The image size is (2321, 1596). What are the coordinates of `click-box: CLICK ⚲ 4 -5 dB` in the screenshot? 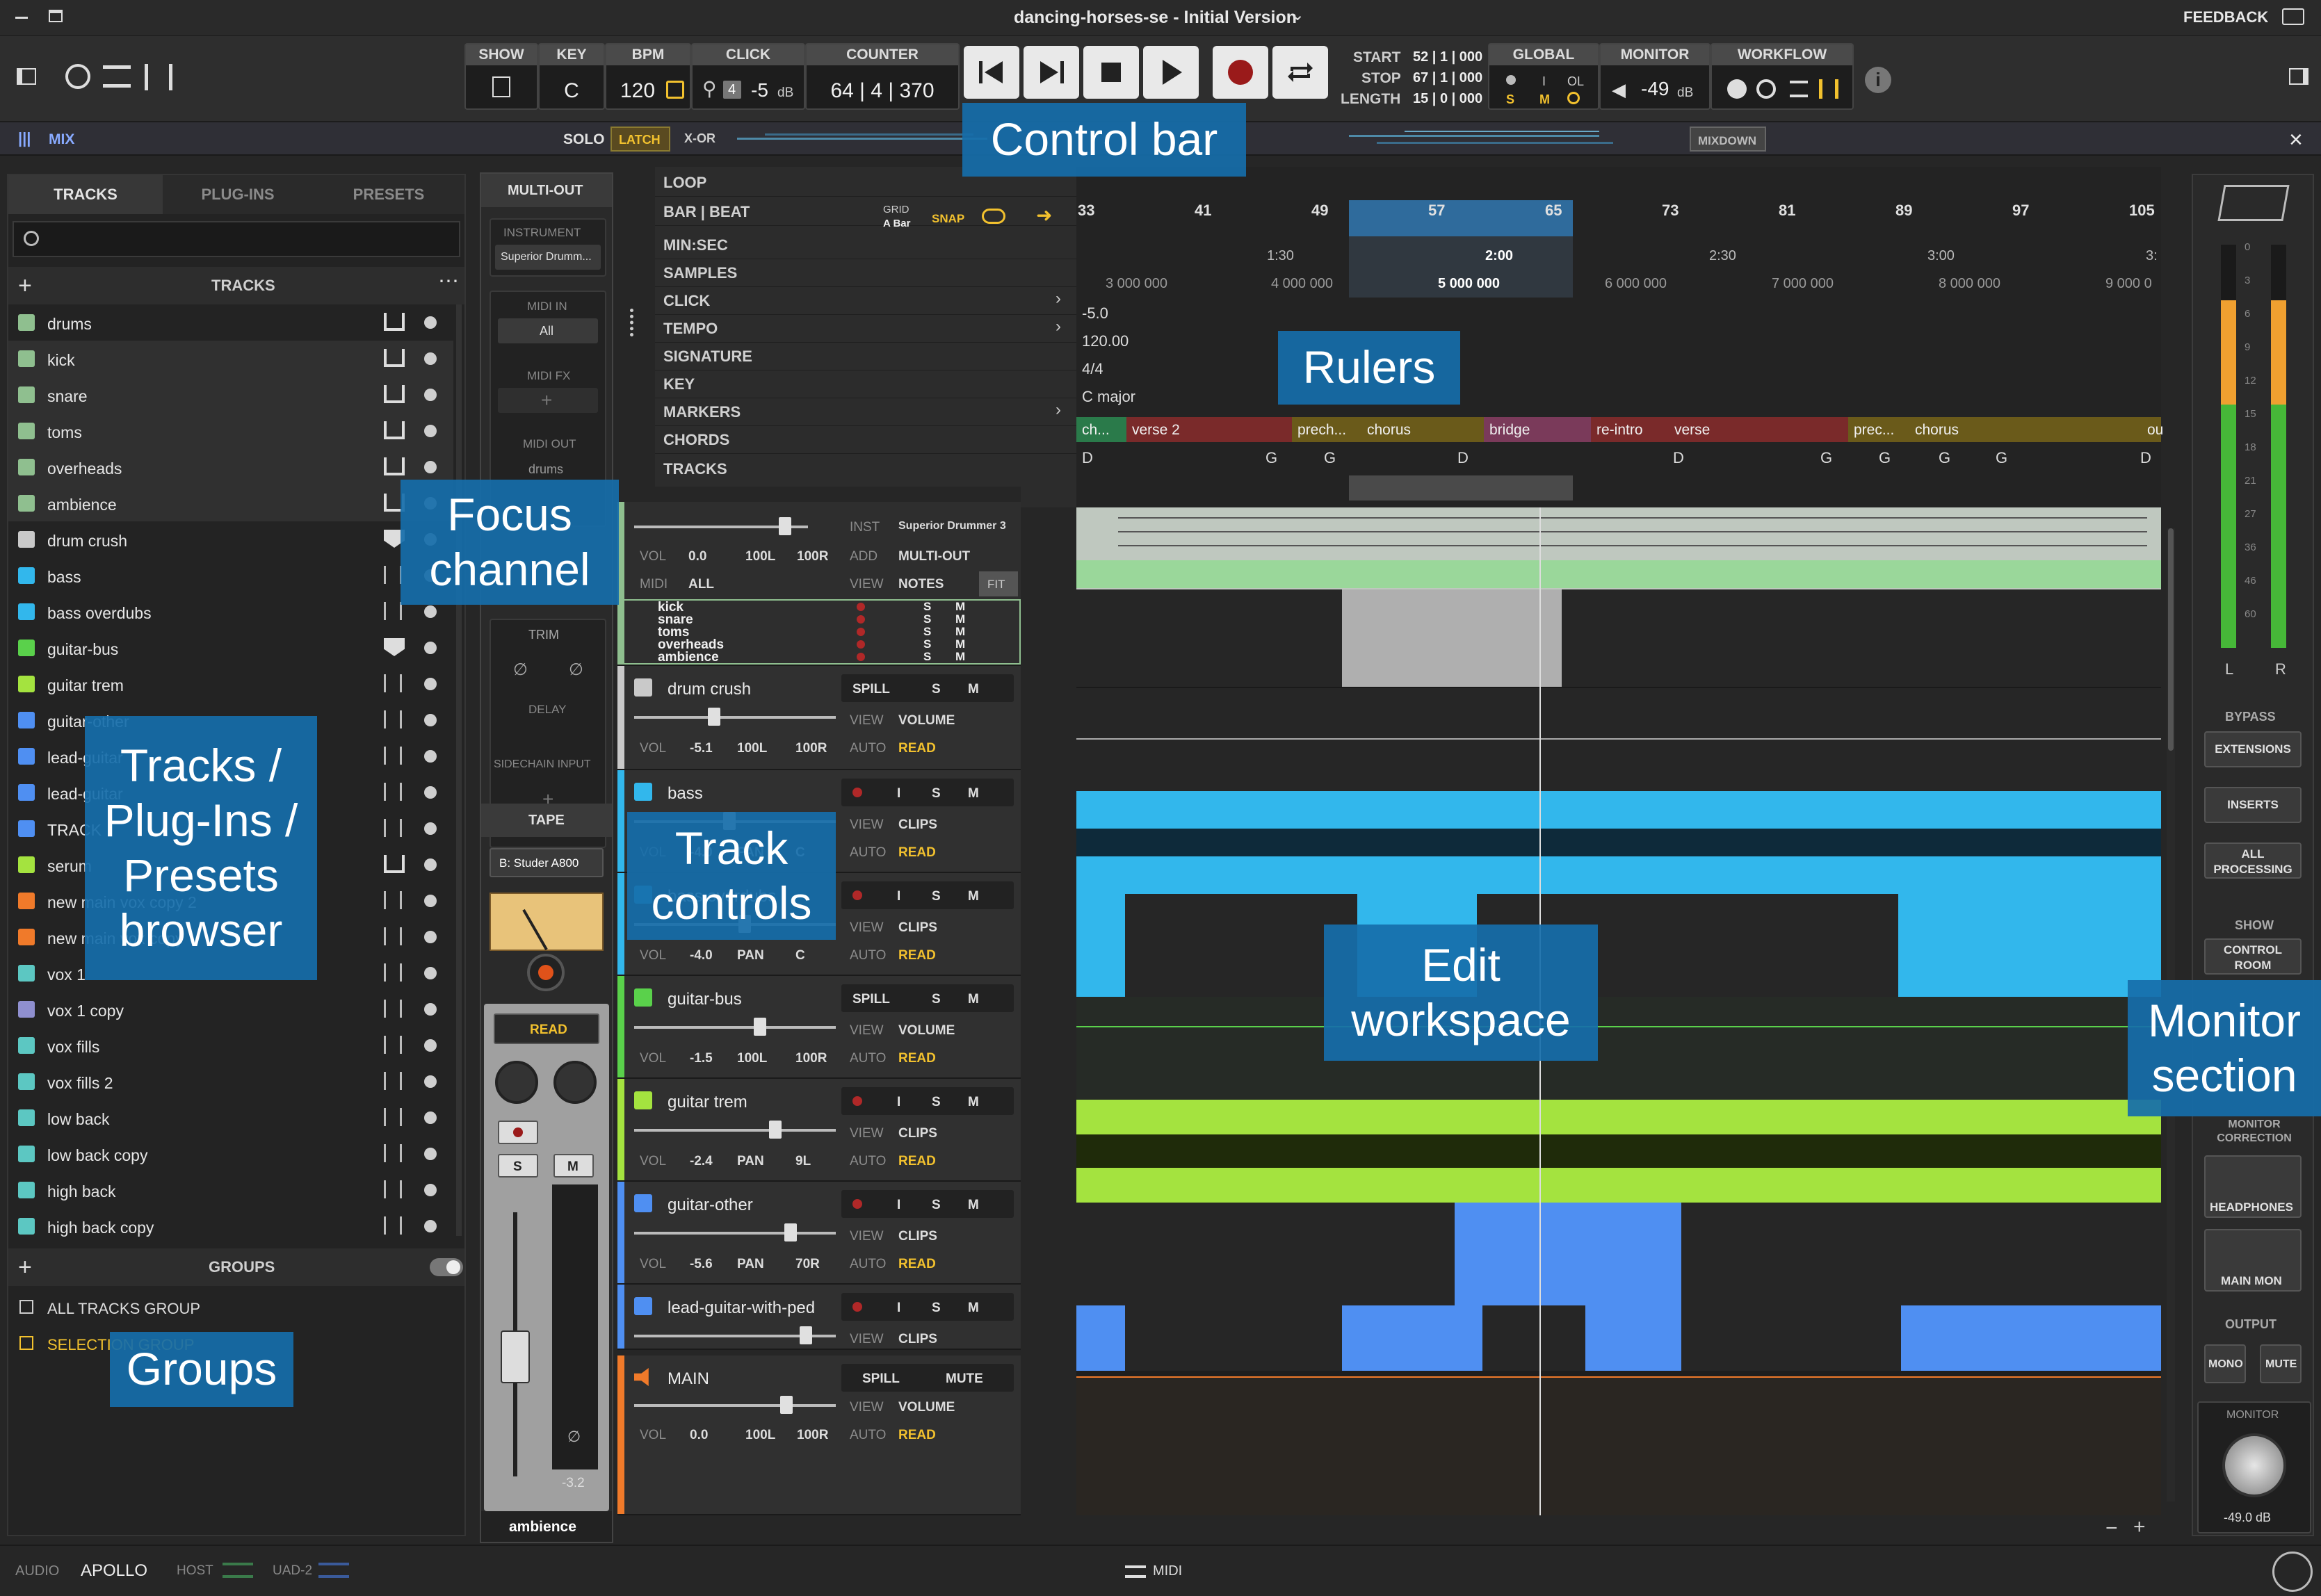 It's located at (748, 76).